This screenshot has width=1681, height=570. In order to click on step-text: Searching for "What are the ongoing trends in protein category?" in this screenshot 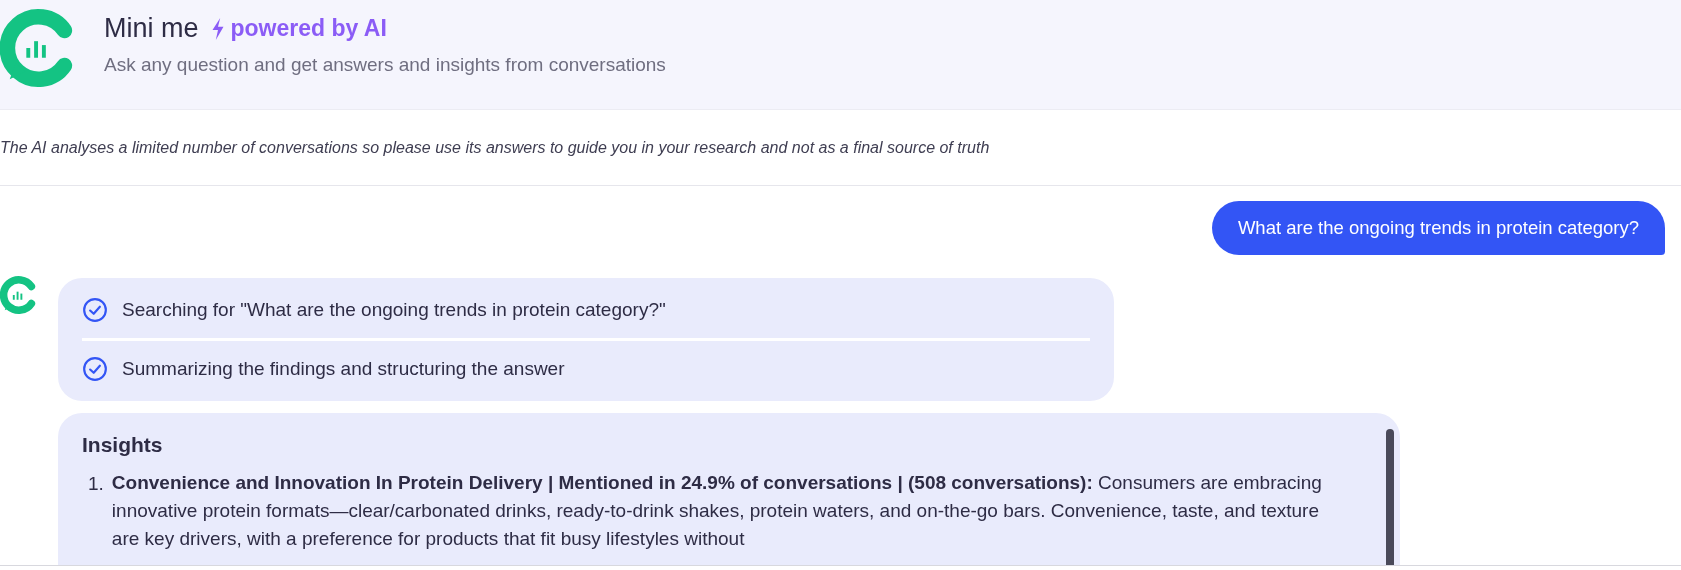, I will do `click(394, 310)`.